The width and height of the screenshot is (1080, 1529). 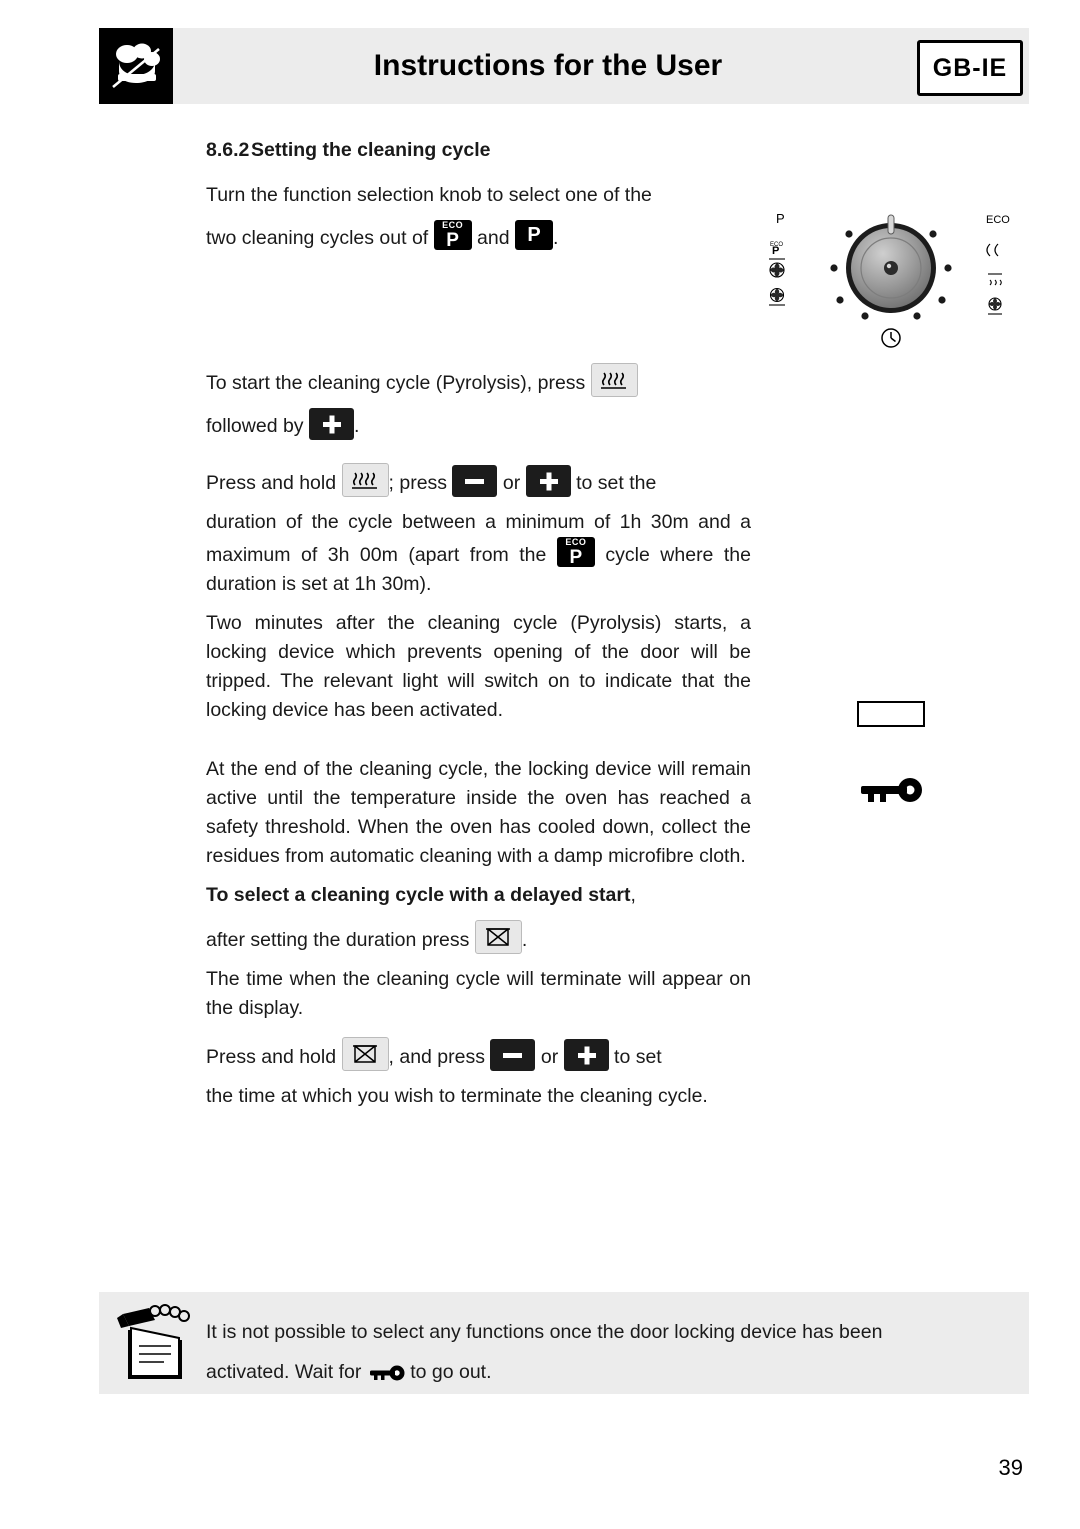 What do you see at coordinates (548, 65) in the screenshot?
I see `page-title: Instructions for the User` at bounding box center [548, 65].